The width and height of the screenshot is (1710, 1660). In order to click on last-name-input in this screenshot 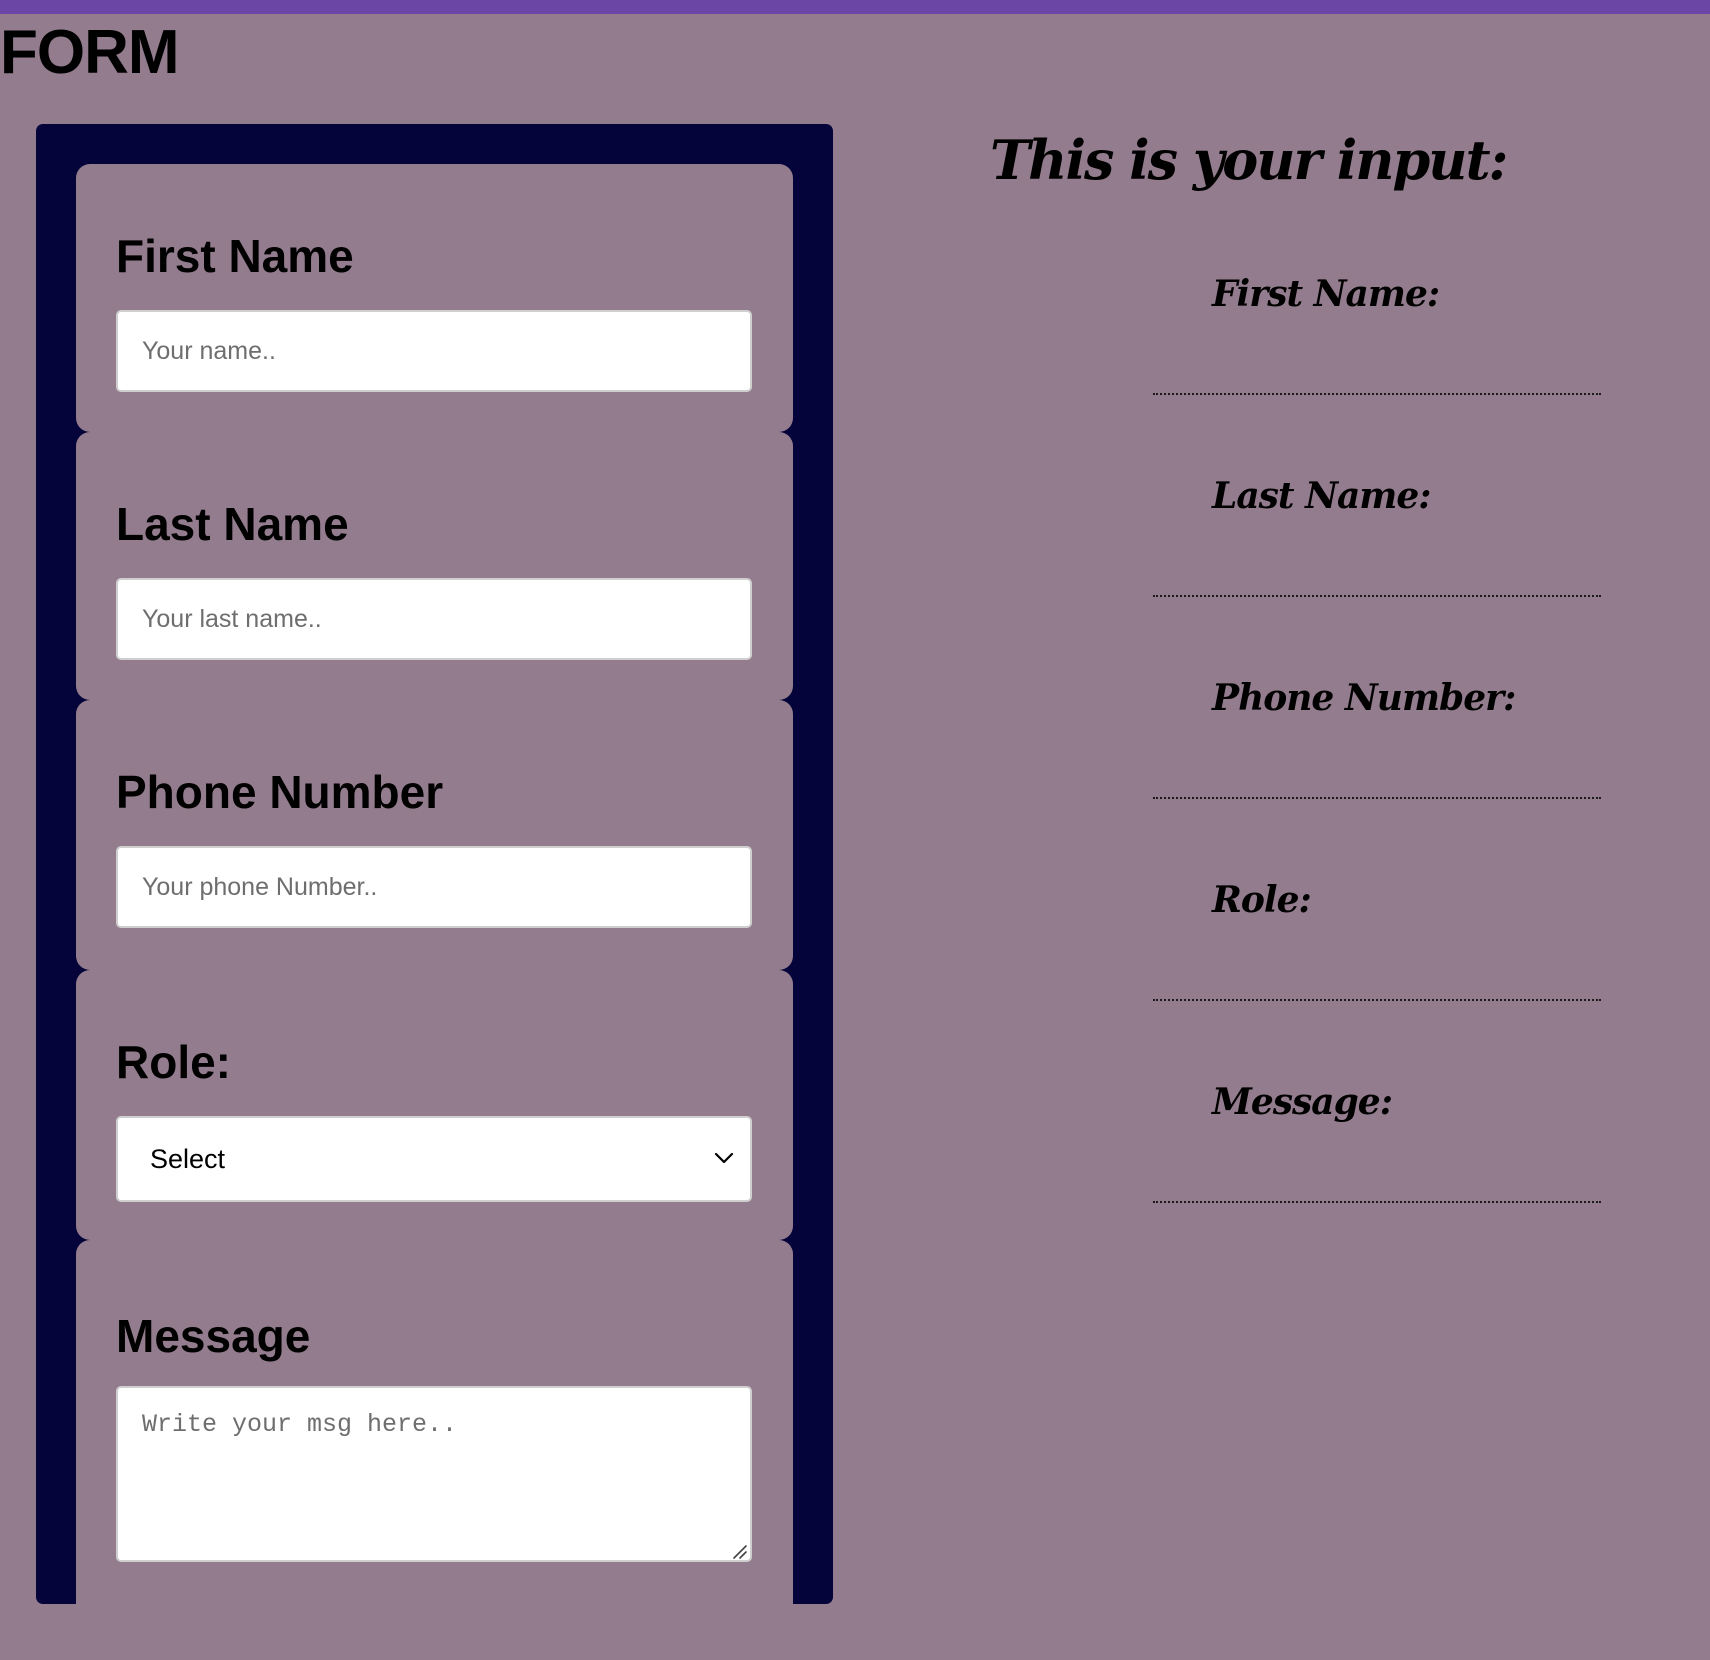, I will do `click(434, 619)`.